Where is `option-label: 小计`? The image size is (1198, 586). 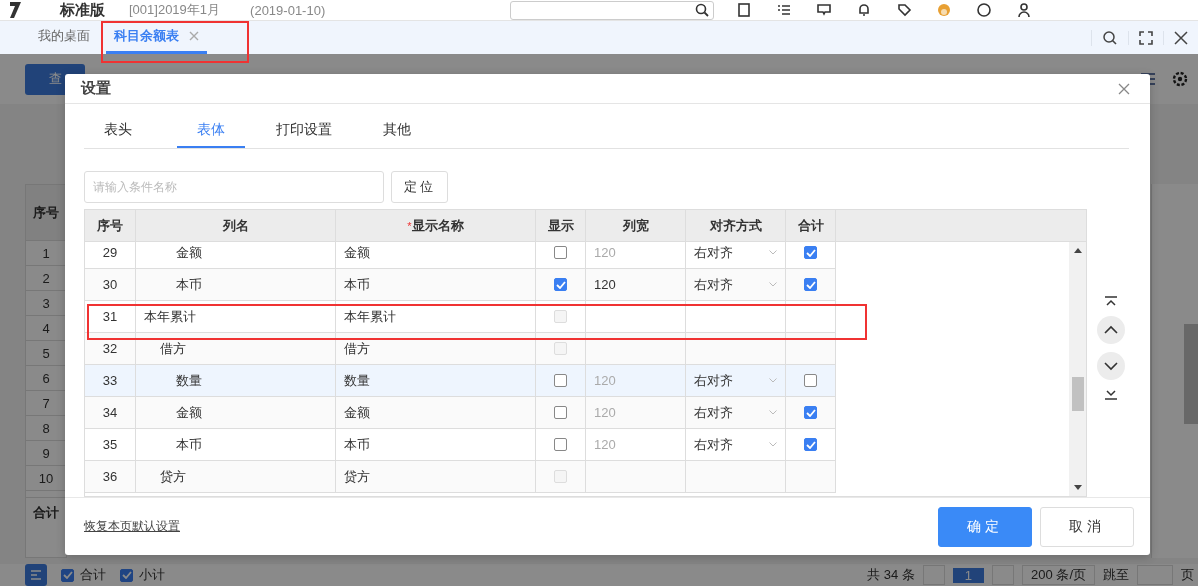
option-label: 小计 is located at coordinates (152, 575).